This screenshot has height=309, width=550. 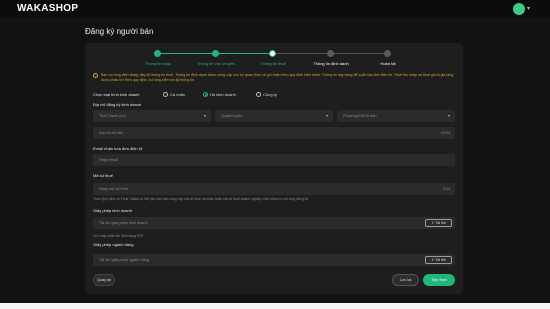 I want to click on ward-placeholder: Phường/Xã/Thị trấn, so click(x=360, y=116).